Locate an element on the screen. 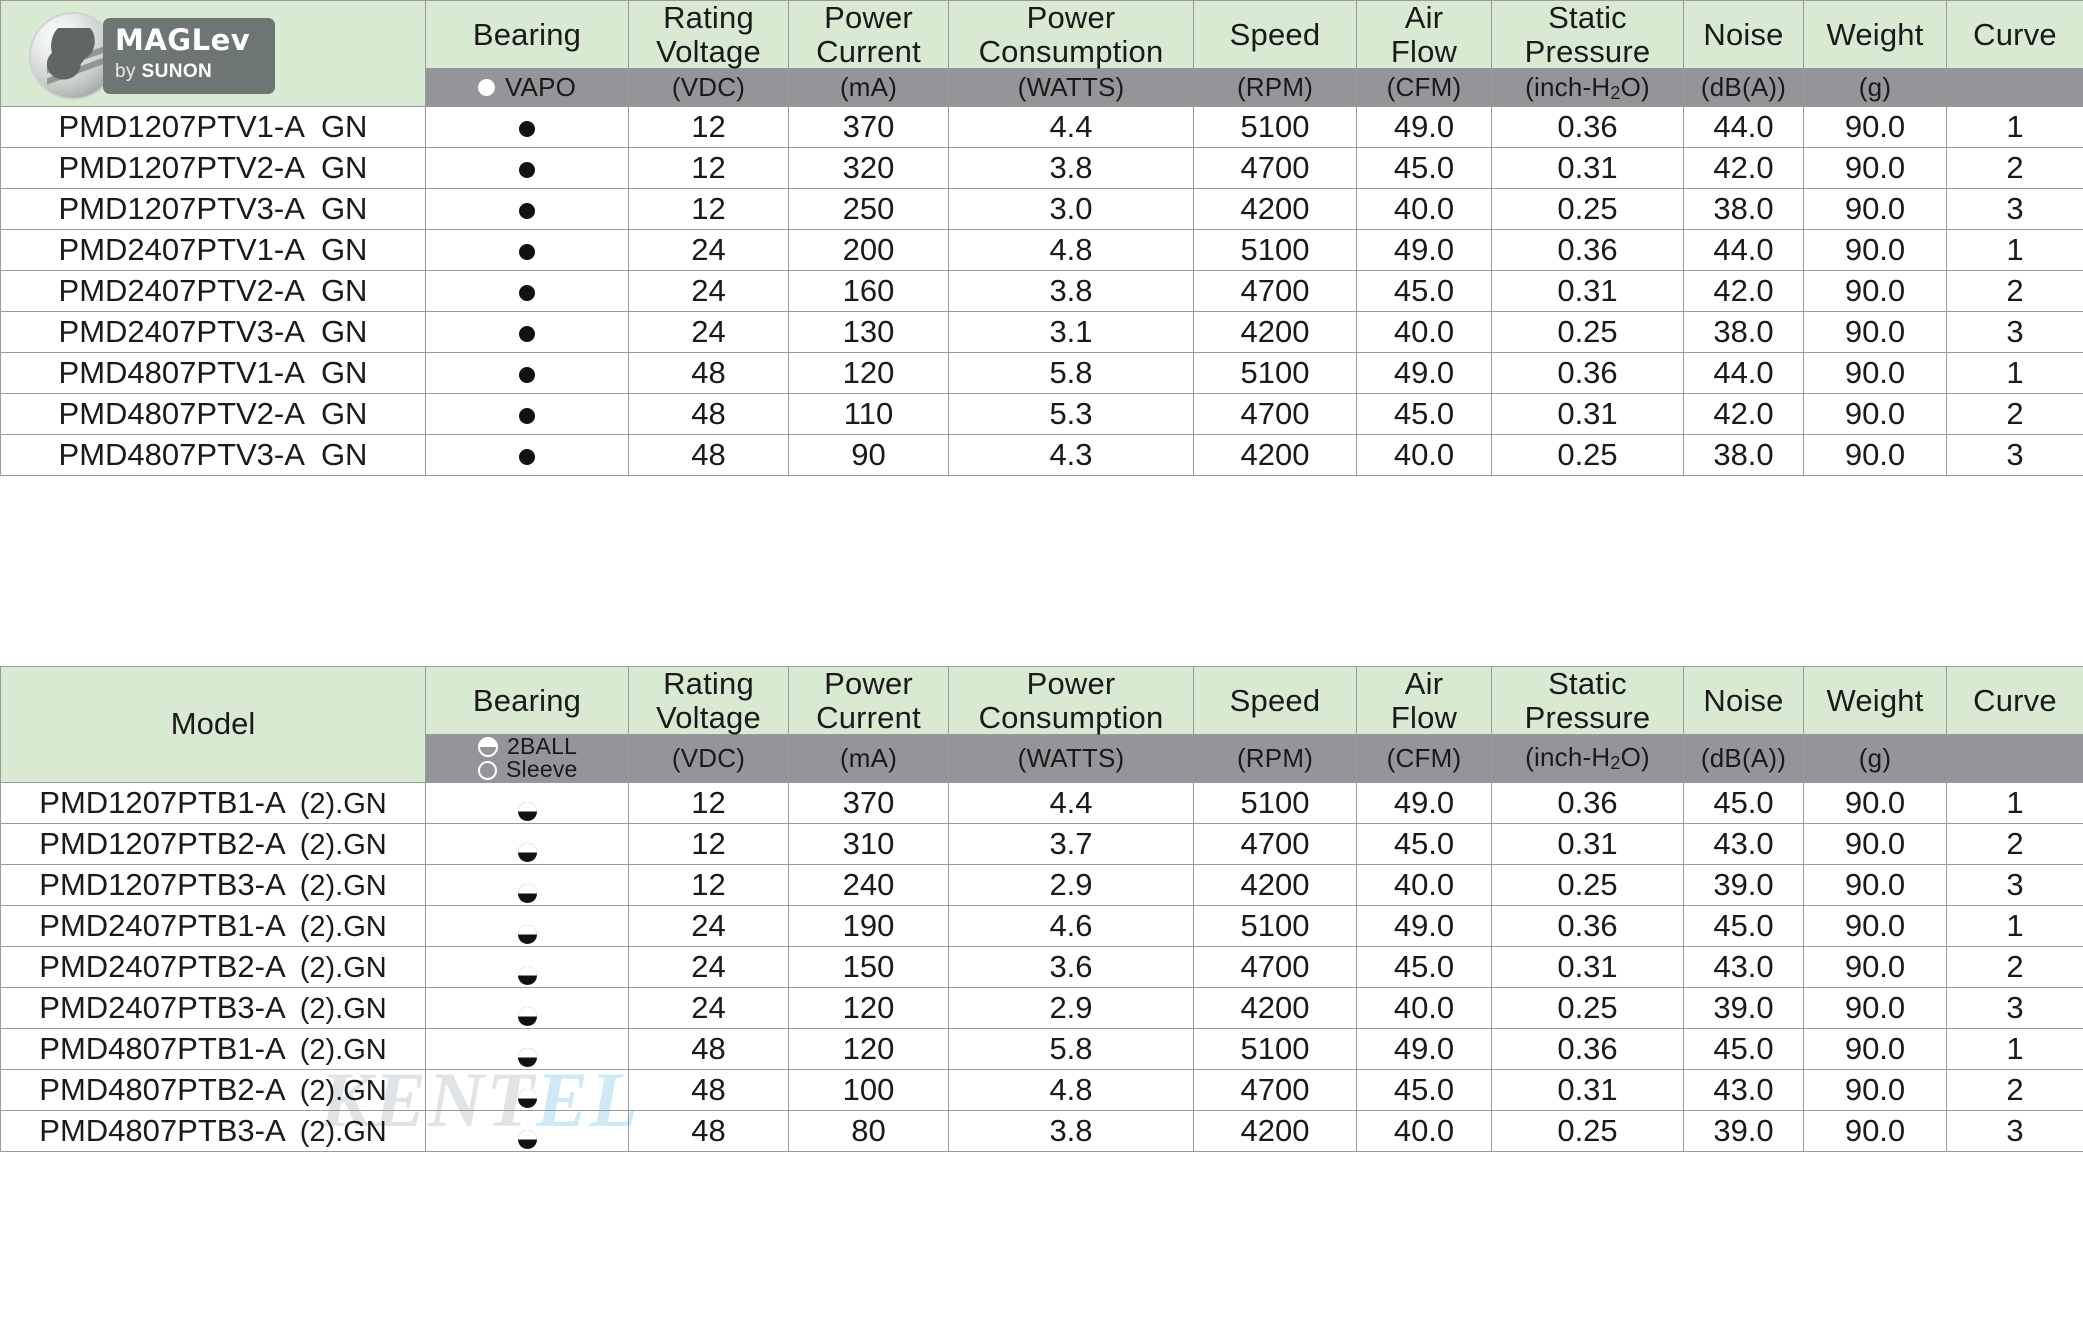 This screenshot has height=1339, width=2083. cell-model: PMD1207PTV3-A GN is located at coordinates (213, 209).